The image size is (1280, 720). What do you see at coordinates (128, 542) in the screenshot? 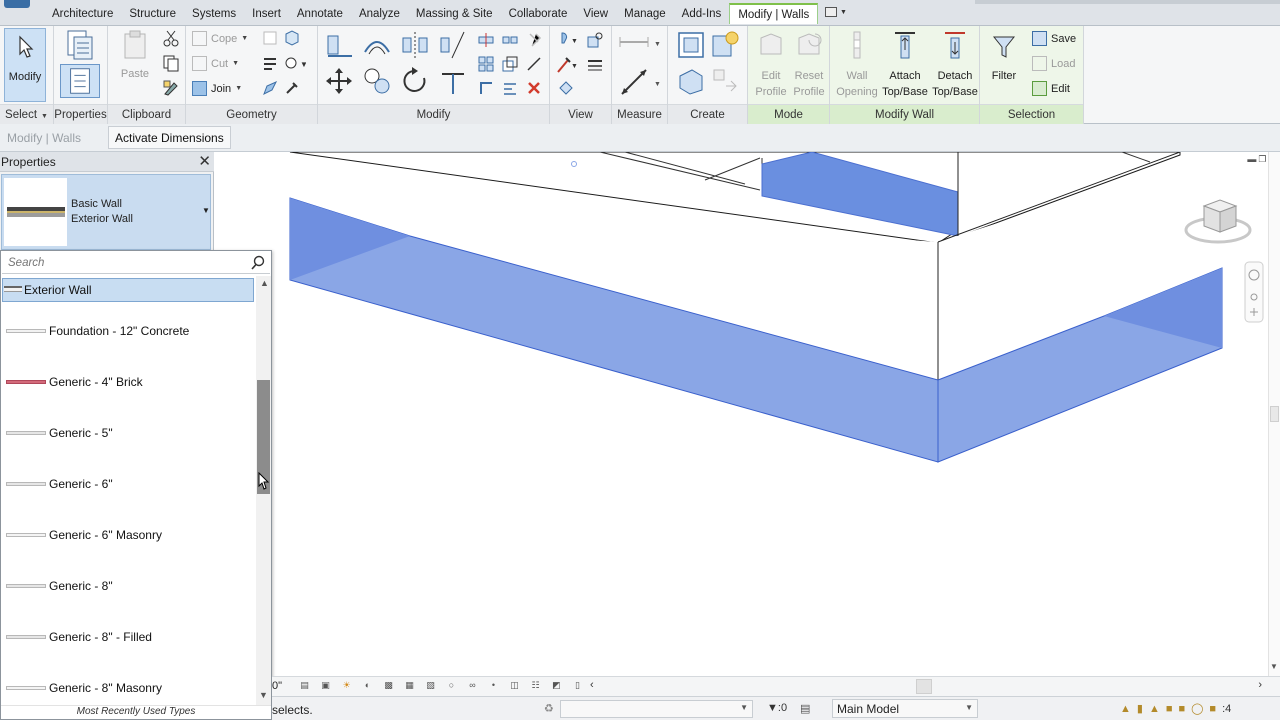
I see `list-item: Generic - 6" Masonry` at bounding box center [128, 542].